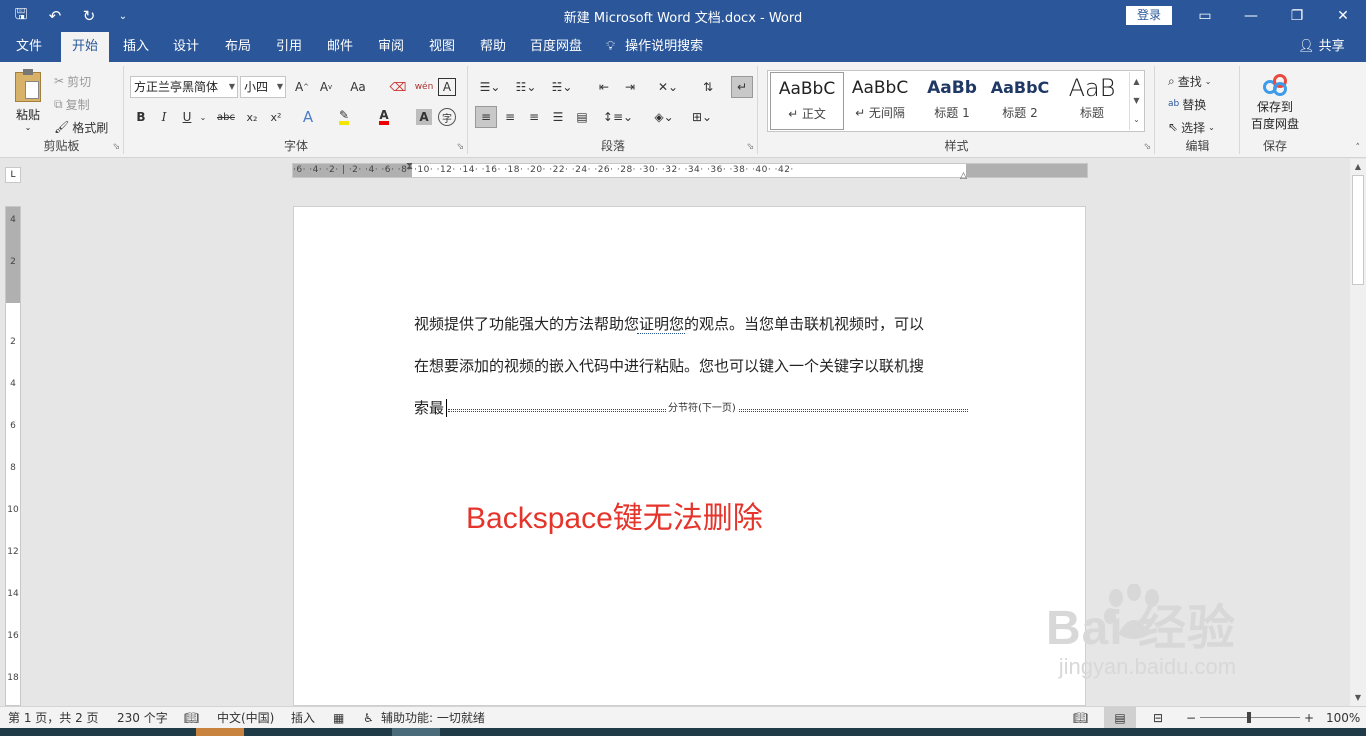 This screenshot has height=736, width=1366. What do you see at coordinates (398, 87) in the screenshot?
I see `clear-formatting-icon: ⌫` at bounding box center [398, 87].